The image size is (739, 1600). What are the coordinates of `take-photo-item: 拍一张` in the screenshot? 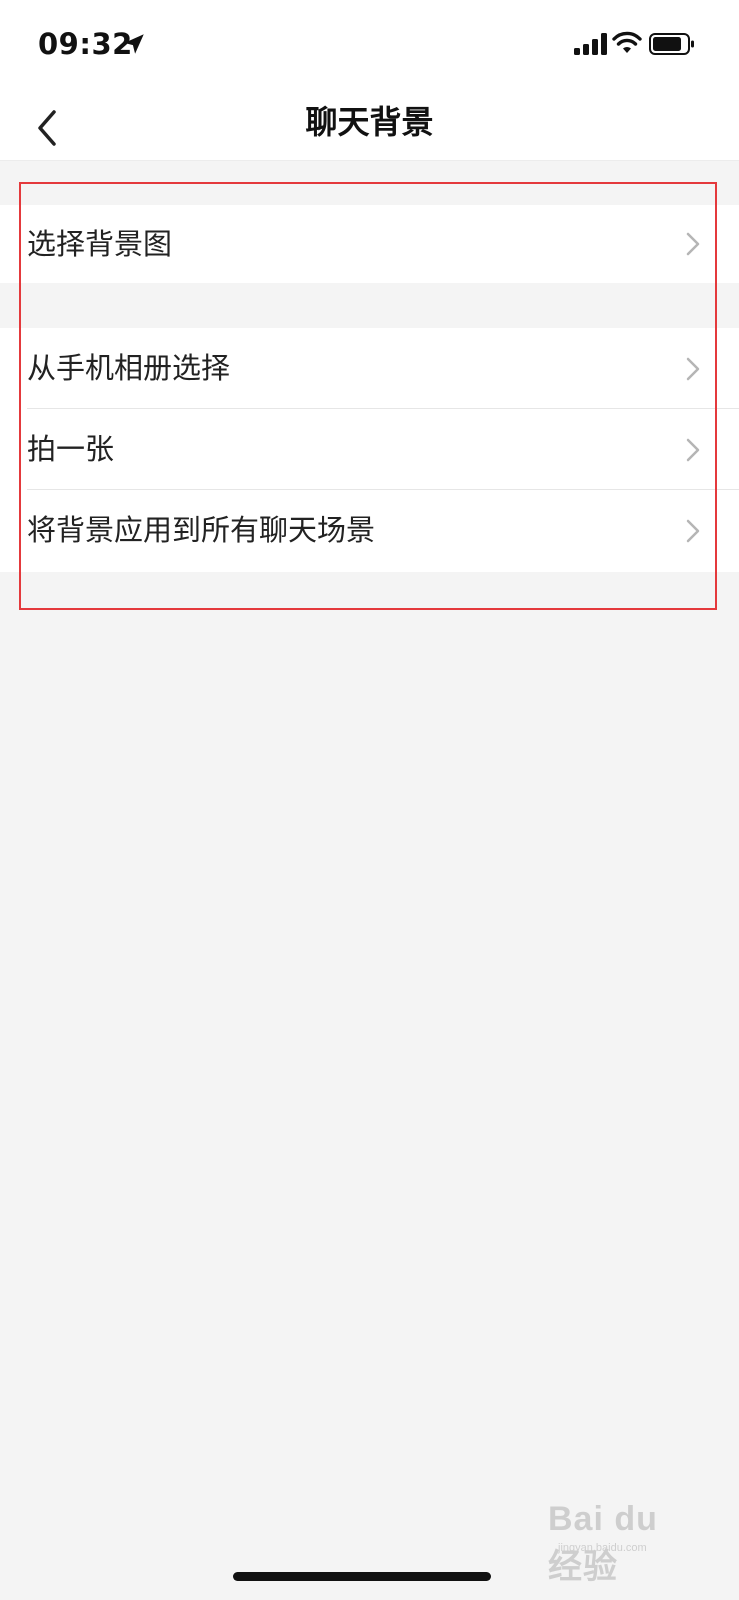 It's located at (369, 449).